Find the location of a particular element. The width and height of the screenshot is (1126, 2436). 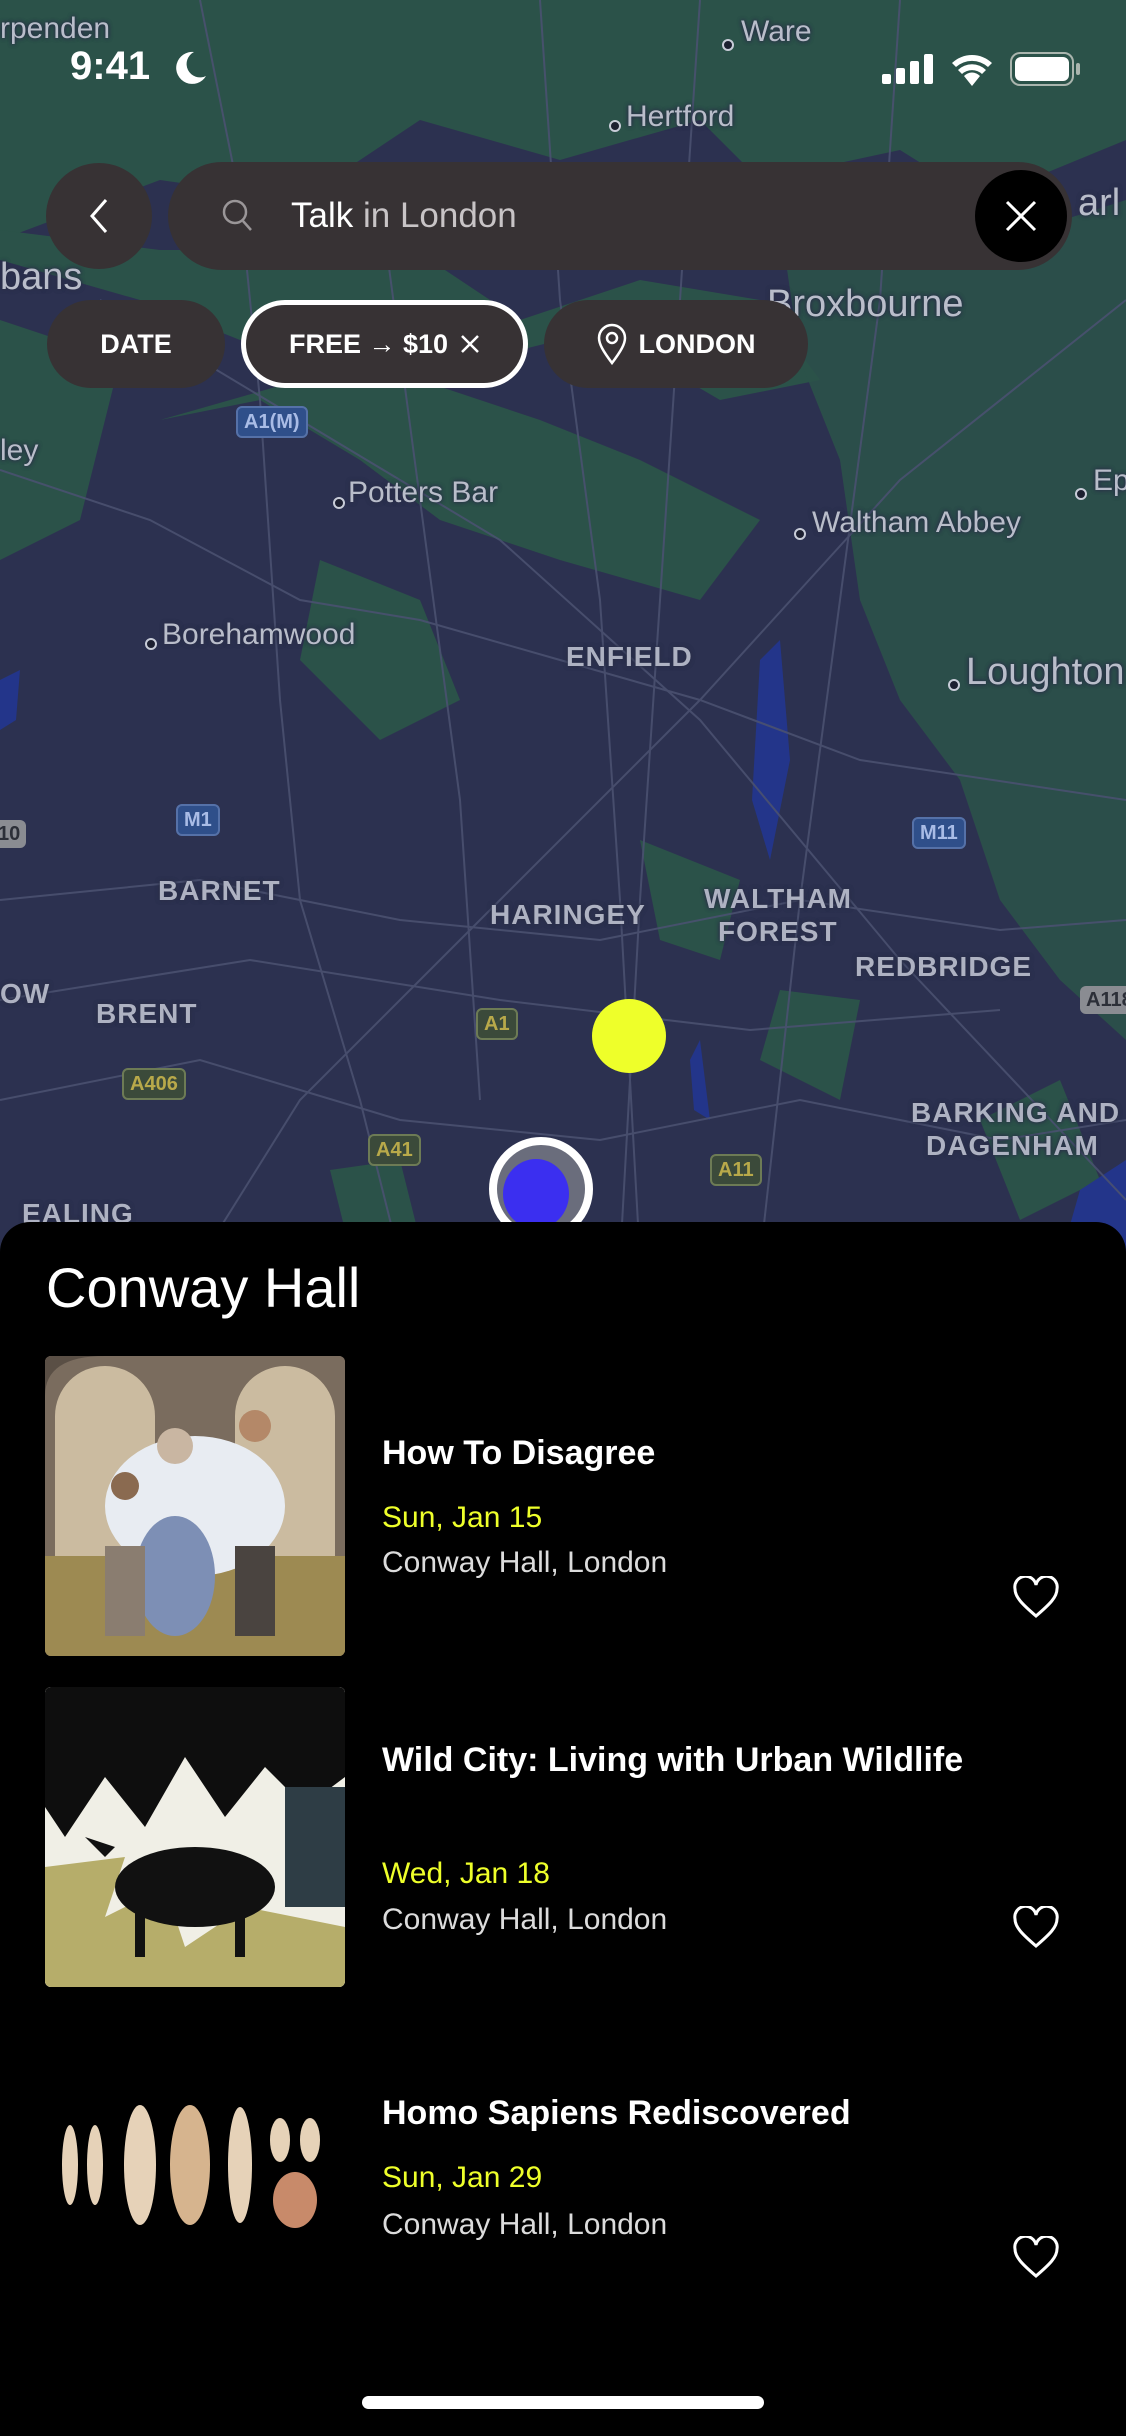

location-pin-icon is located at coordinates (611, 344).